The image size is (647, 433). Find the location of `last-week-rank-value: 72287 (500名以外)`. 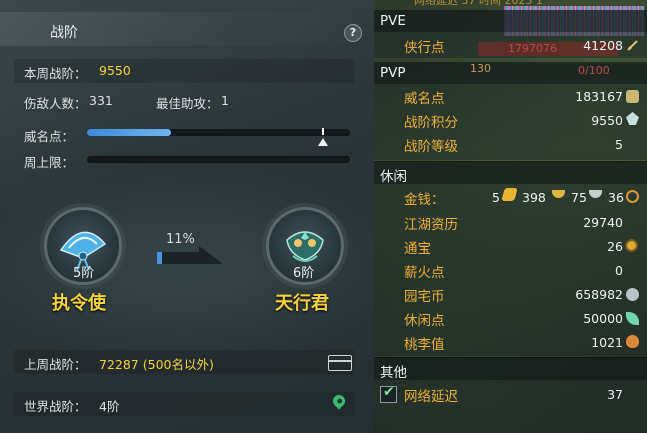

last-week-rank-value: 72287 (500名以外) is located at coordinates (156, 364).